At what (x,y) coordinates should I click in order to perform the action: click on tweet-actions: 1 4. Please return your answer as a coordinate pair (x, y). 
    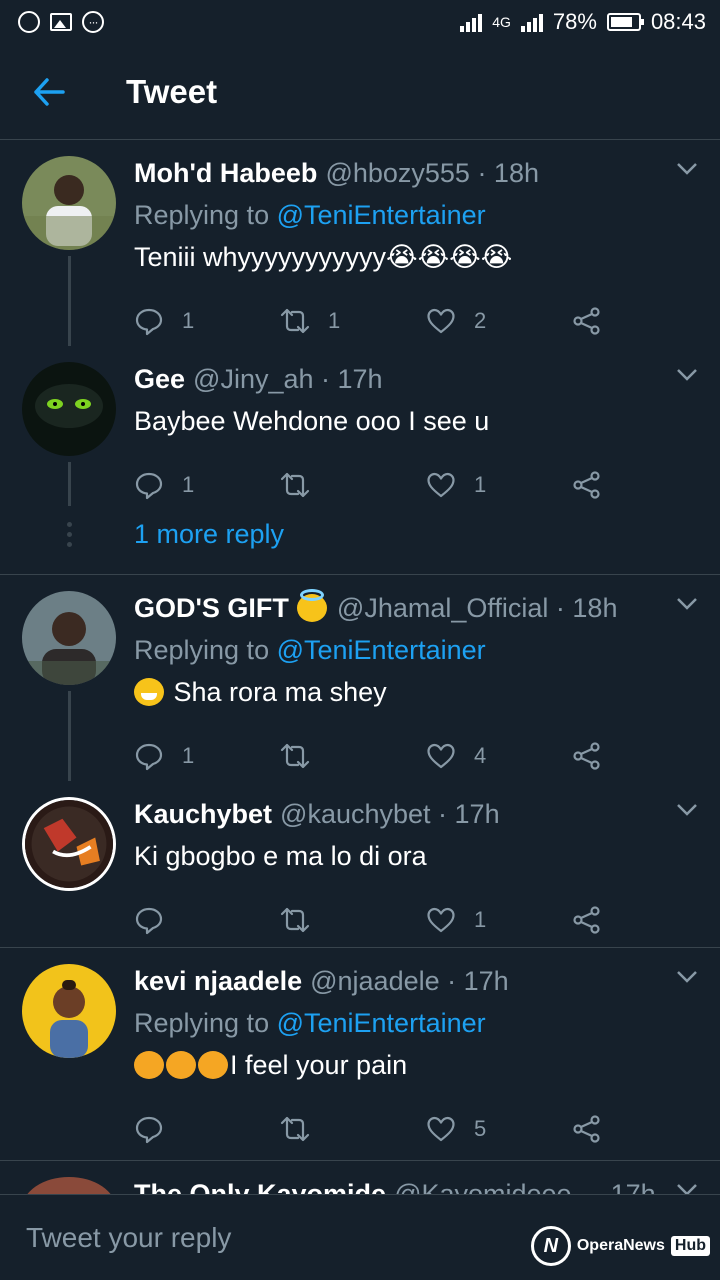
    Looking at the image, I should click on (426, 756).